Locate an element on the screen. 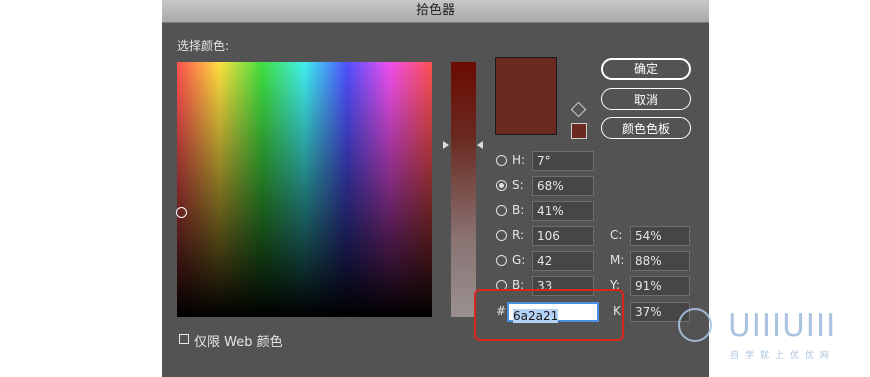 This screenshot has height=377, width=870. select-color-label: 选择颜色: is located at coordinates (203, 46).